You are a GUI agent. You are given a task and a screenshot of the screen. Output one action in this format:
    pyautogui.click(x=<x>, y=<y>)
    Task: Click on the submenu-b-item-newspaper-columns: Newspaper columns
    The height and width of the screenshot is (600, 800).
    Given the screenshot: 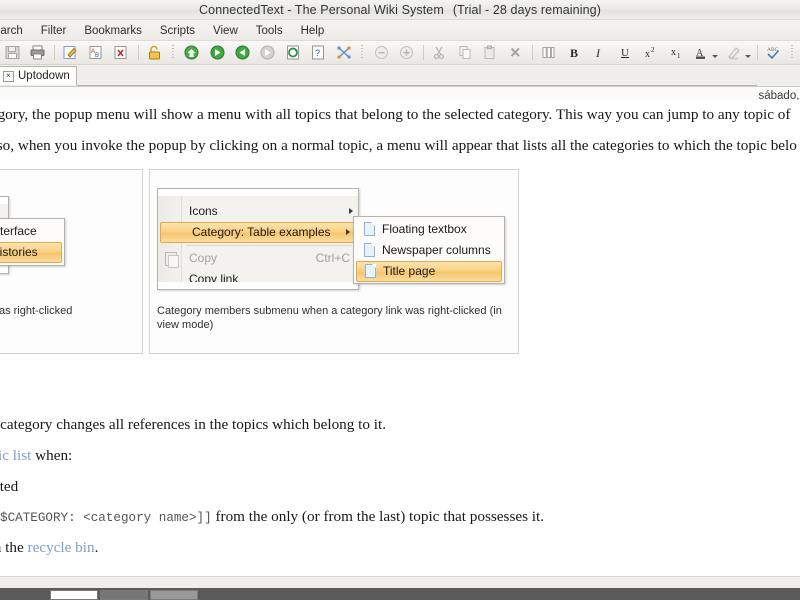 What is the action you would take?
    pyautogui.click(x=429, y=250)
    